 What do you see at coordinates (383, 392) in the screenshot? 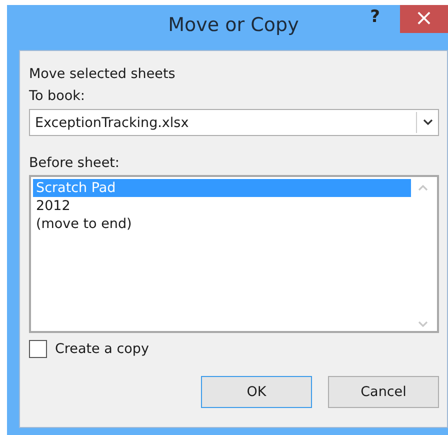
I see `cancel-button: Cancel` at bounding box center [383, 392].